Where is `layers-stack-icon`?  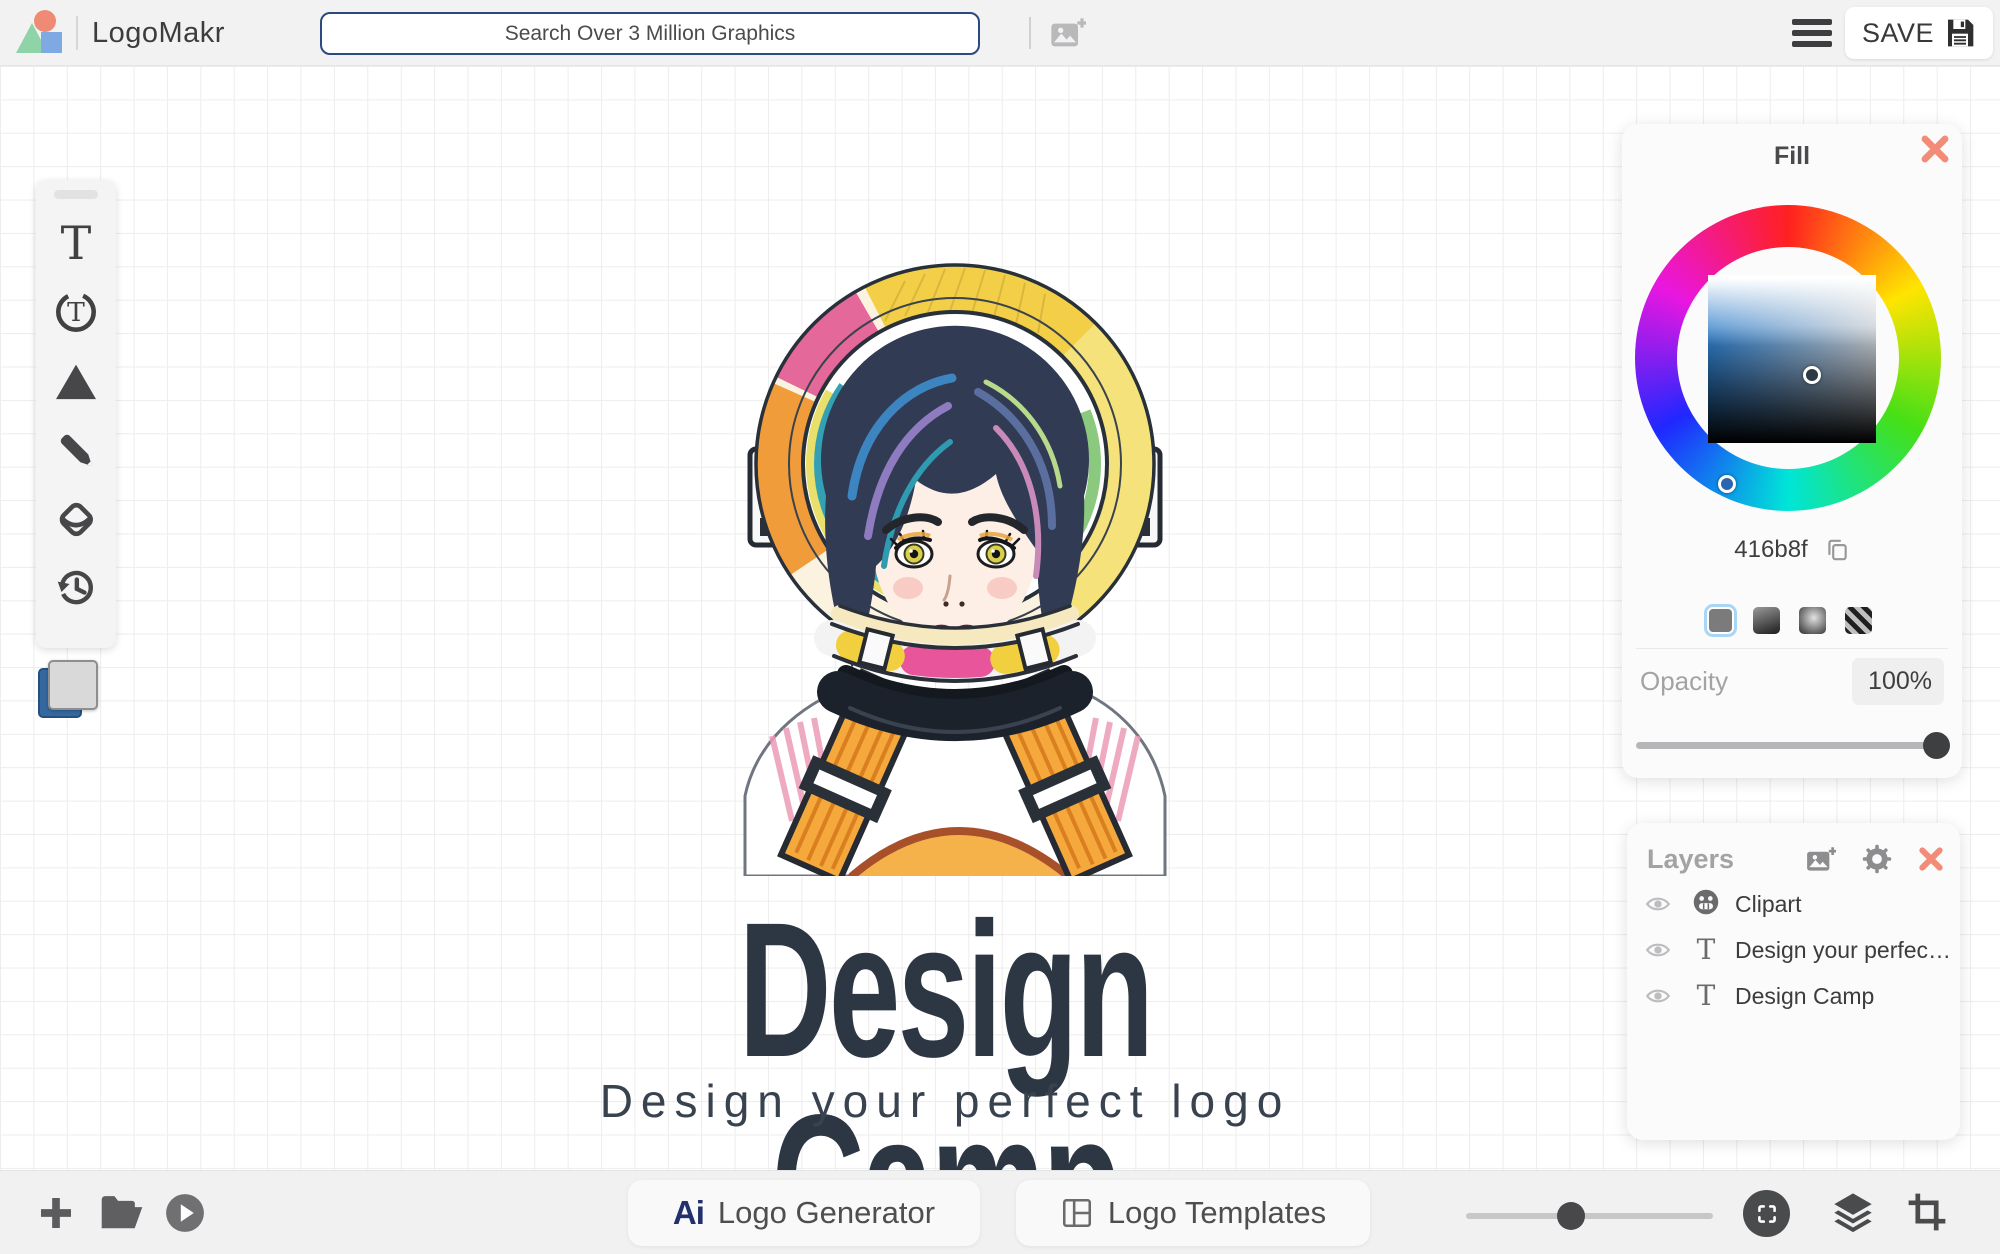 layers-stack-icon is located at coordinates (1853, 1212).